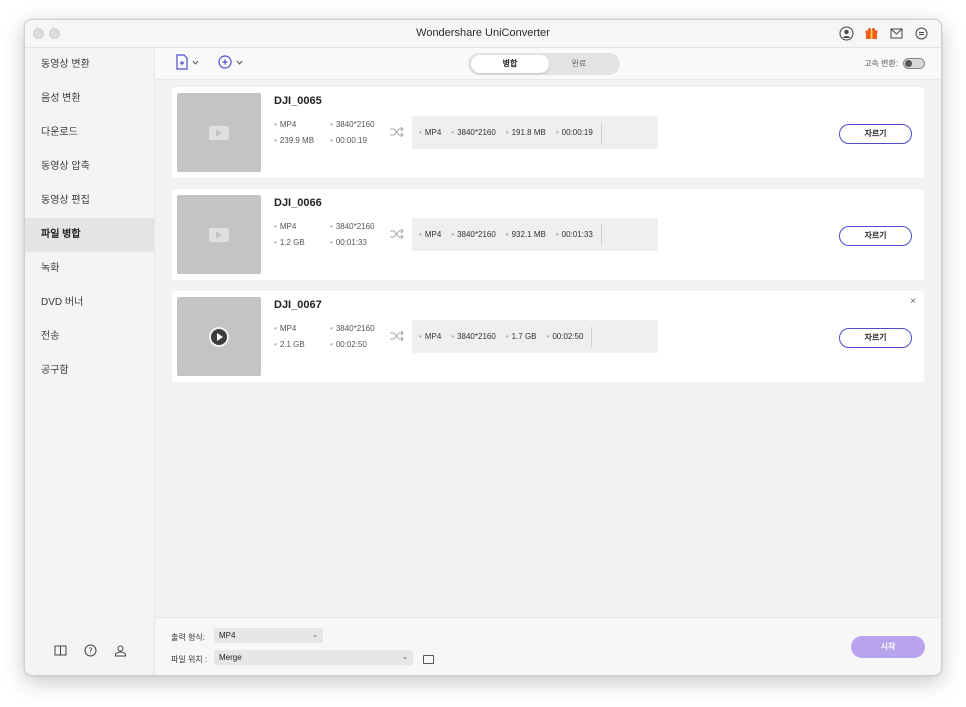 The height and width of the screenshot is (707, 966). Describe the element at coordinates (913, 301) in the screenshot. I see `remove-file-icon: ×` at that location.